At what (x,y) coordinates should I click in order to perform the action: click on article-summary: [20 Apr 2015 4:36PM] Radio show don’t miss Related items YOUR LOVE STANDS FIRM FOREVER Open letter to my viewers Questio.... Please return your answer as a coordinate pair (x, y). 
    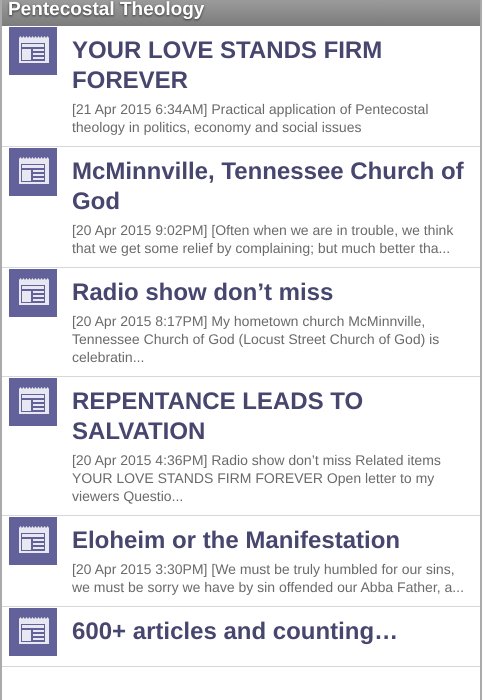
    Looking at the image, I should click on (257, 478).